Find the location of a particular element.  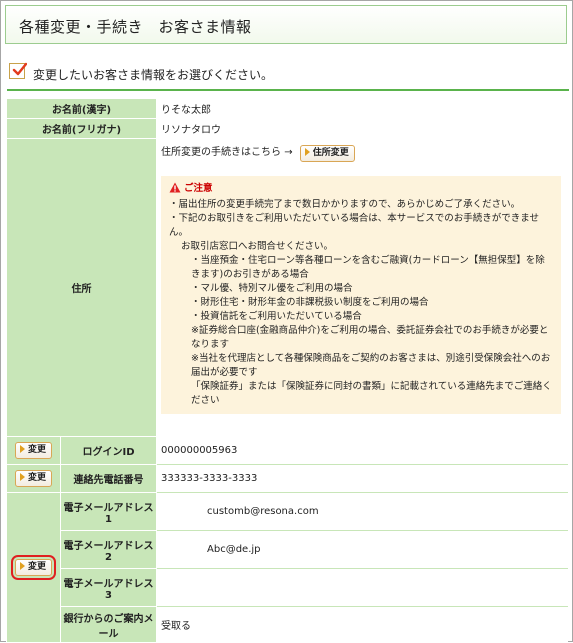

login-id-value: 000000005963 is located at coordinates (362, 450).